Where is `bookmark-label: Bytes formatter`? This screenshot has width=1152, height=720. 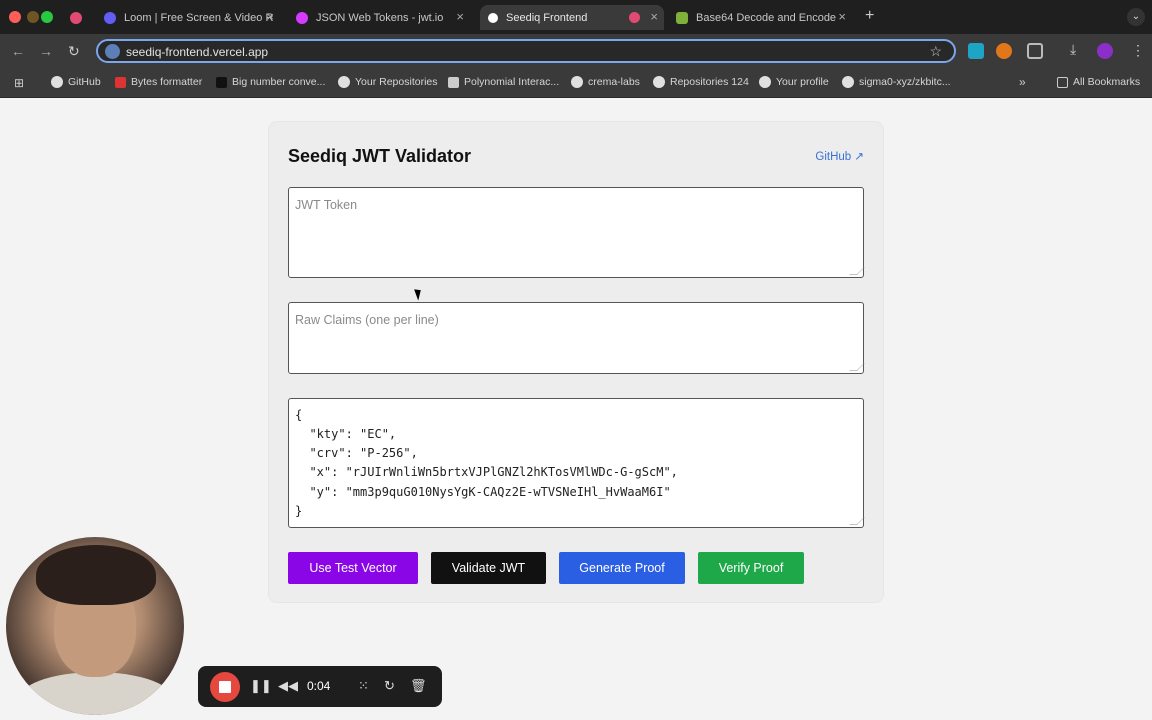 bookmark-label: Bytes formatter is located at coordinates (167, 82).